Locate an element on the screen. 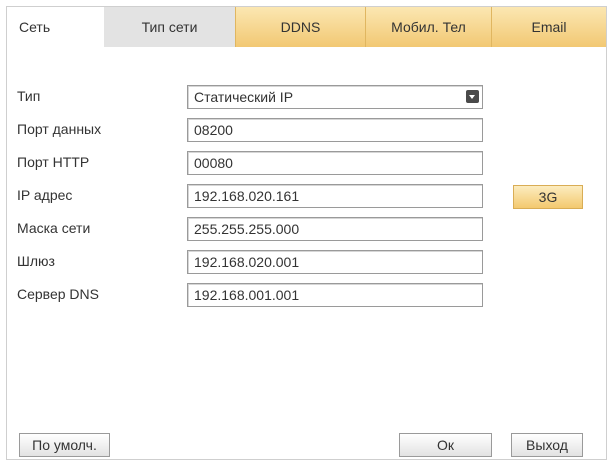 Image resolution: width=613 pixels, height=464 pixels. subnet-mask-label: Маска сети is located at coordinates (54, 228).